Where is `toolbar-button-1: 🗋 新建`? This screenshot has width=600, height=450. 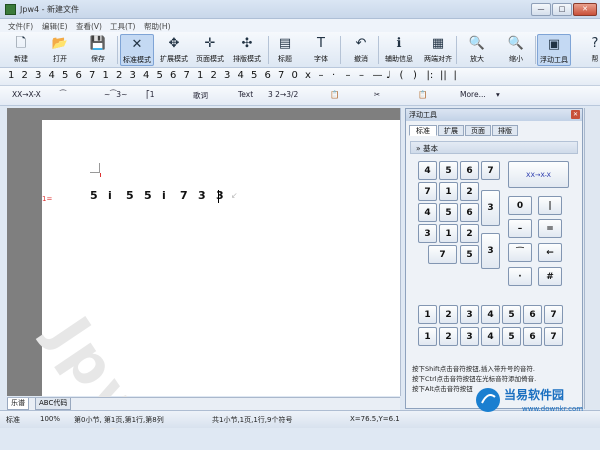 toolbar-button-1: 🗋 新建 is located at coordinates (21, 50).